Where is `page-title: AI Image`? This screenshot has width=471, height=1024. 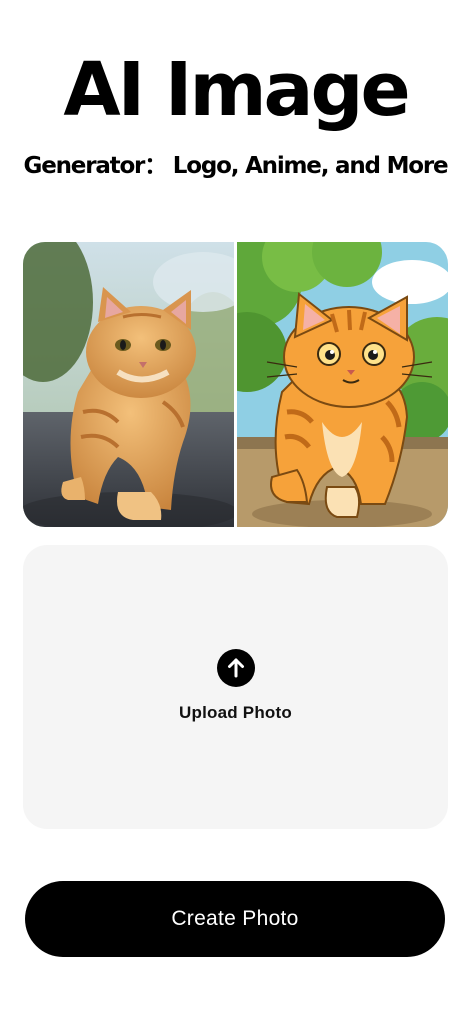 page-title: AI Image is located at coordinates (236, 90).